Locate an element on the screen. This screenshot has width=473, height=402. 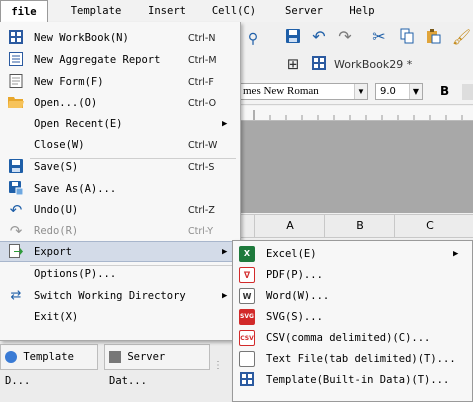
menu-item-shortcut: Ctrl-Y is located at coordinates (201, 231).